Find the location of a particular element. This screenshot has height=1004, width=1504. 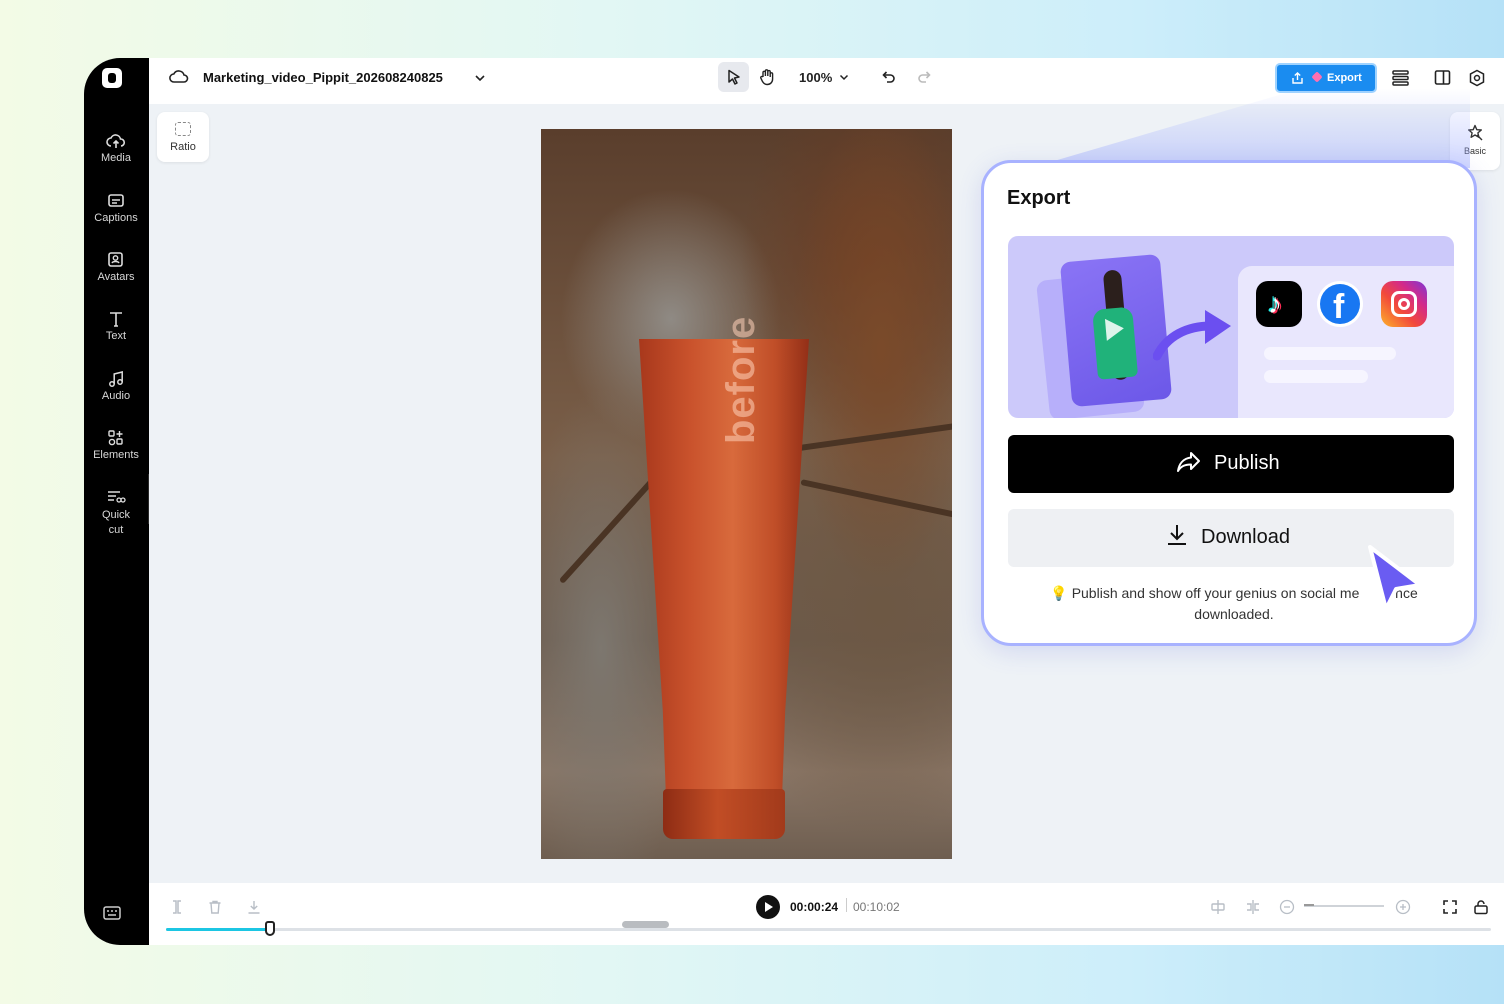

sidebar-item-label: Elements is located at coordinates (116, 455).